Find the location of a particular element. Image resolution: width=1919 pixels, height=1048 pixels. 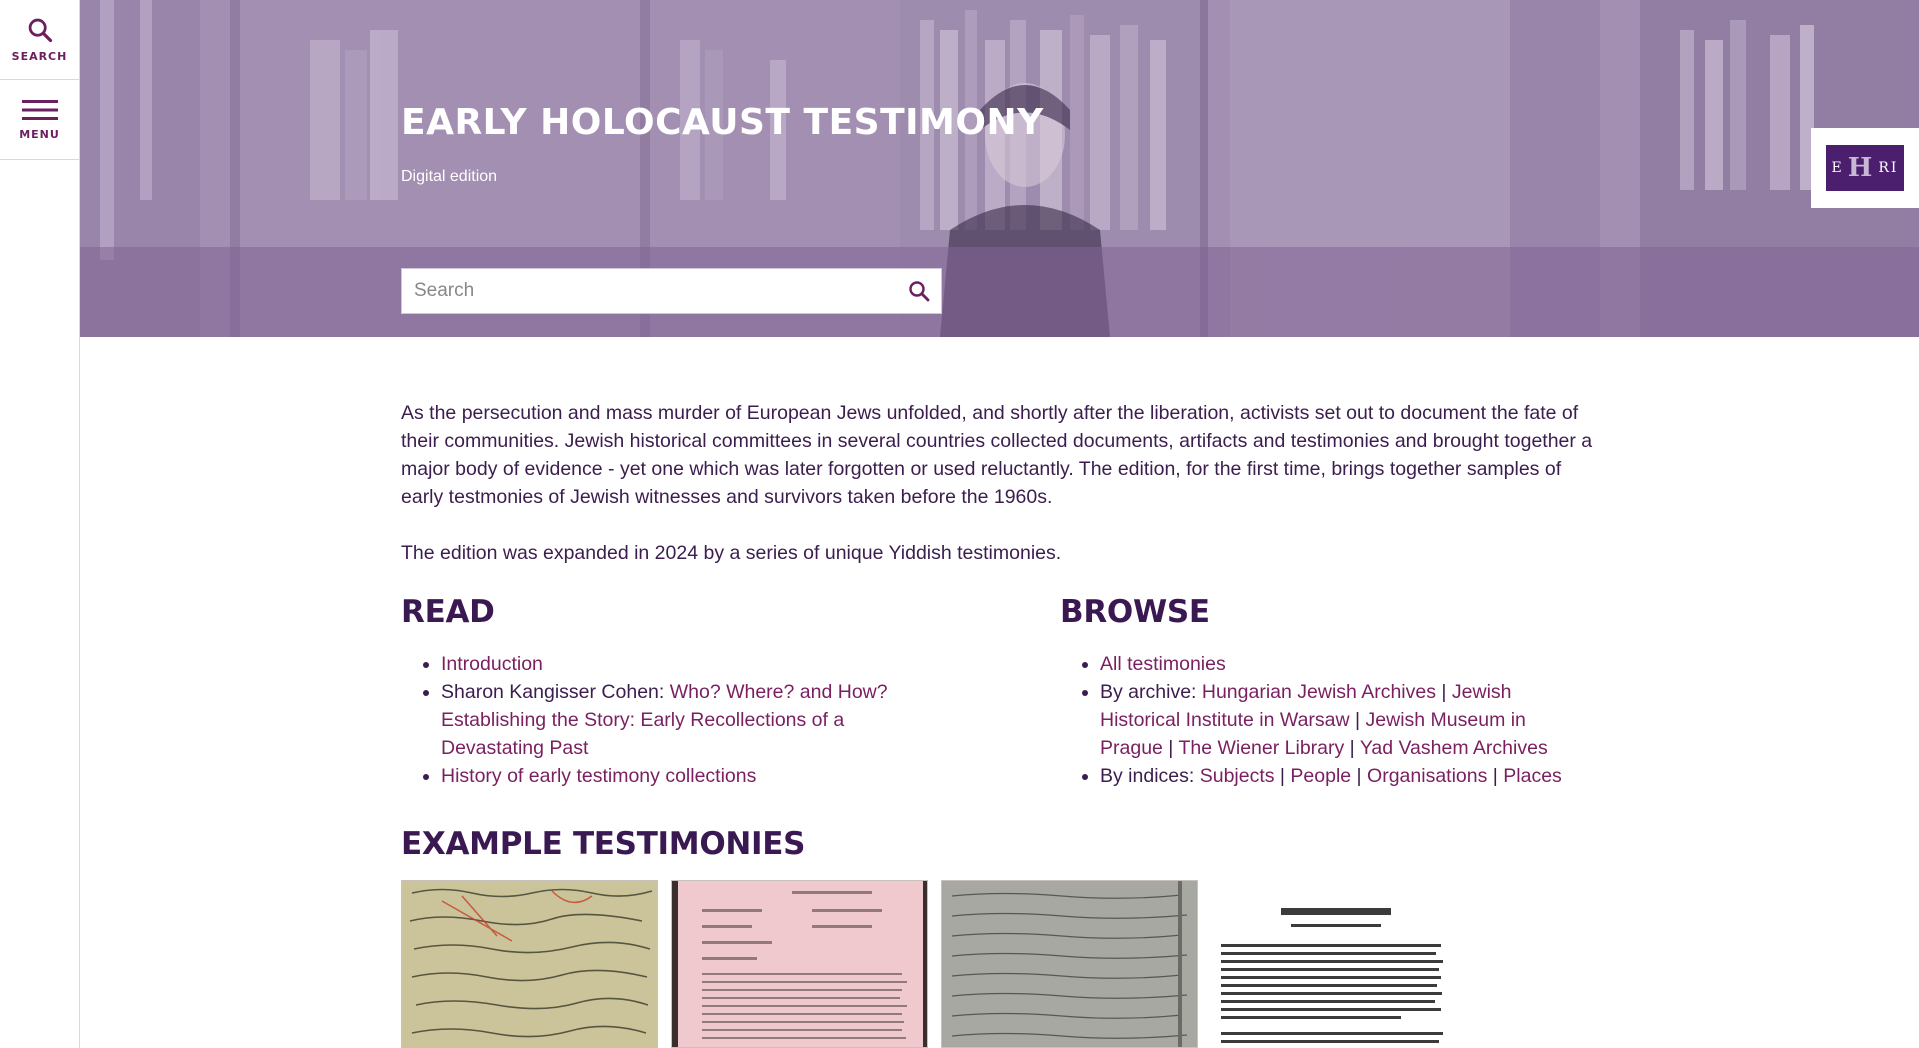

hamburger-menu-icon is located at coordinates (39, 110).